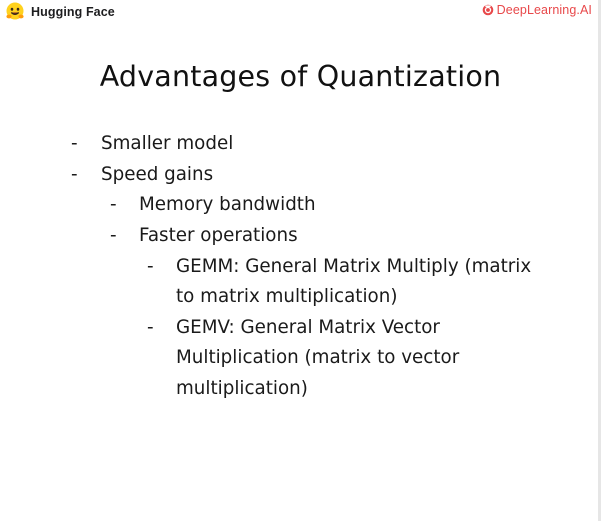 The height and width of the screenshot is (521, 601). I want to click on hugging-face-wordmark: Hugging Face, so click(73, 12).